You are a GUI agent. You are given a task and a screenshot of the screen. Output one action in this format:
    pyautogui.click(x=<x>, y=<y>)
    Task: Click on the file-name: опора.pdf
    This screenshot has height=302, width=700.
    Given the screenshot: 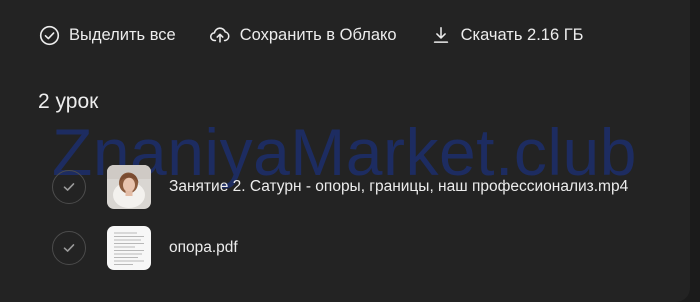 What is the action you would take?
    pyautogui.click(x=203, y=248)
    